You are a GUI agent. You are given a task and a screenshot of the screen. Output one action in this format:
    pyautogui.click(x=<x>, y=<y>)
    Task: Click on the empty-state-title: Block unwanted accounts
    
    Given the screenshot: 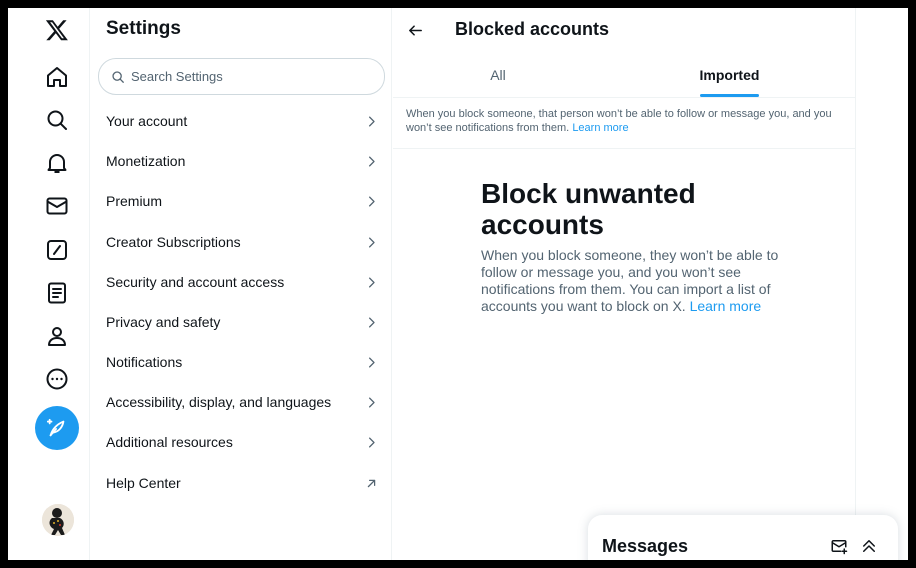 What is the action you would take?
    pyautogui.click(x=588, y=209)
    